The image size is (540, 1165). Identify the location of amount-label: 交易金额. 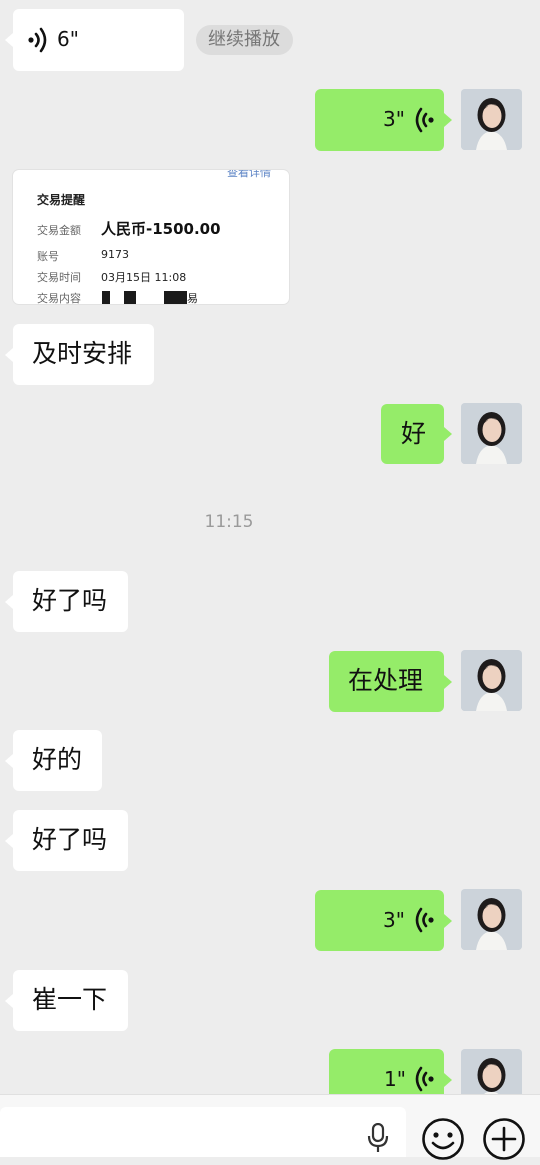
(59, 230).